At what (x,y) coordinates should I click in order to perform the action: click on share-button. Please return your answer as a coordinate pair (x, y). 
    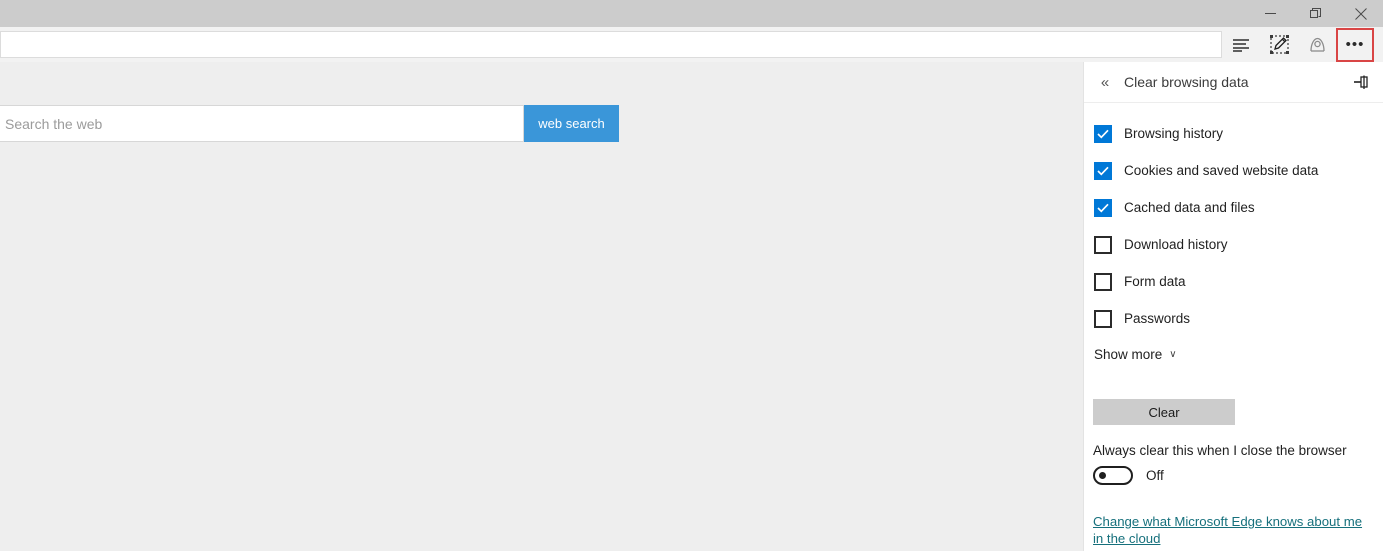
    Looking at the image, I should click on (1317, 45).